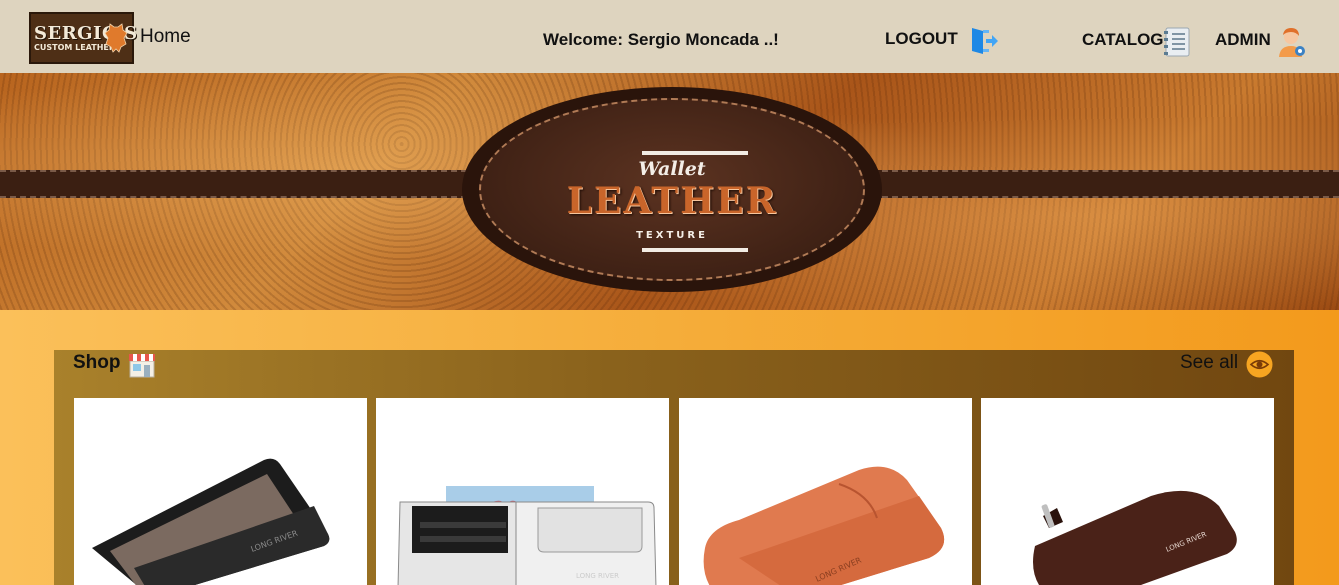 The height and width of the screenshot is (585, 1339). Describe the element at coordinates (597, 576) in the screenshot. I see `card-brand-label: LONG RIVER` at that location.